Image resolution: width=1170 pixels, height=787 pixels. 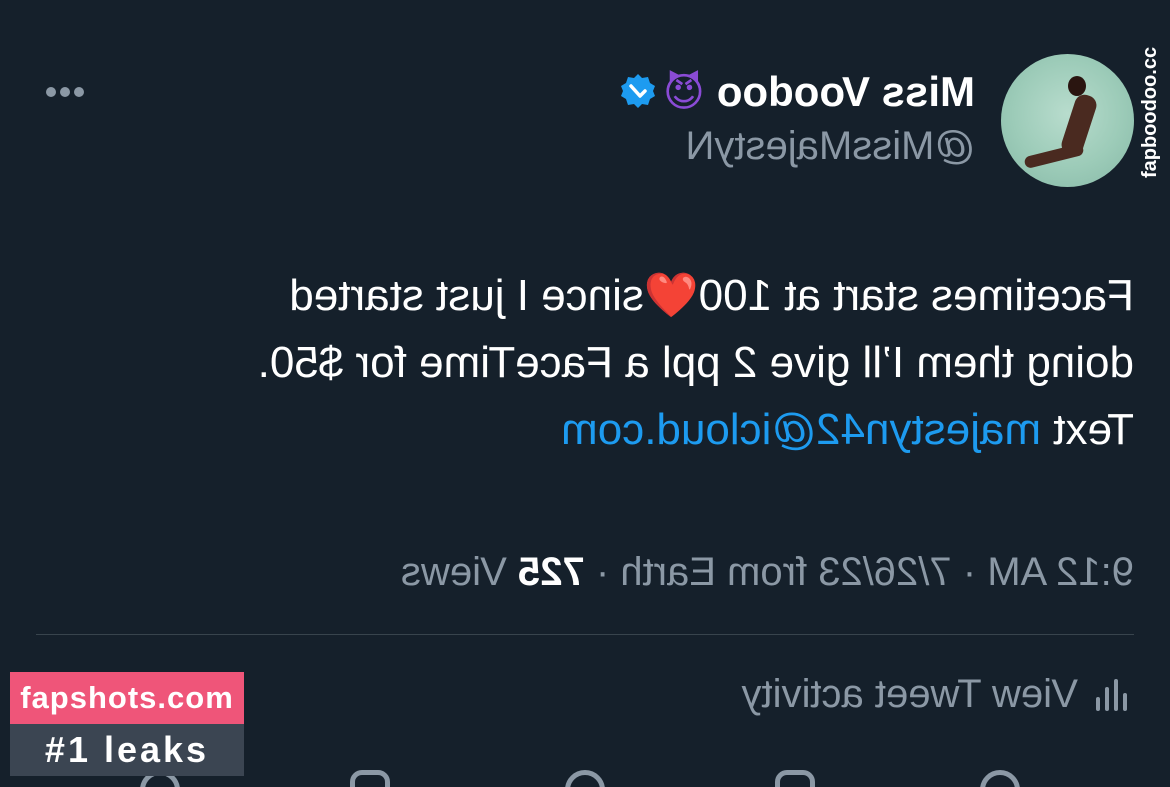 What do you see at coordinates (1087, 429) in the screenshot?
I see `tweet-text-segment: Text` at bounding box center [1087, 429].